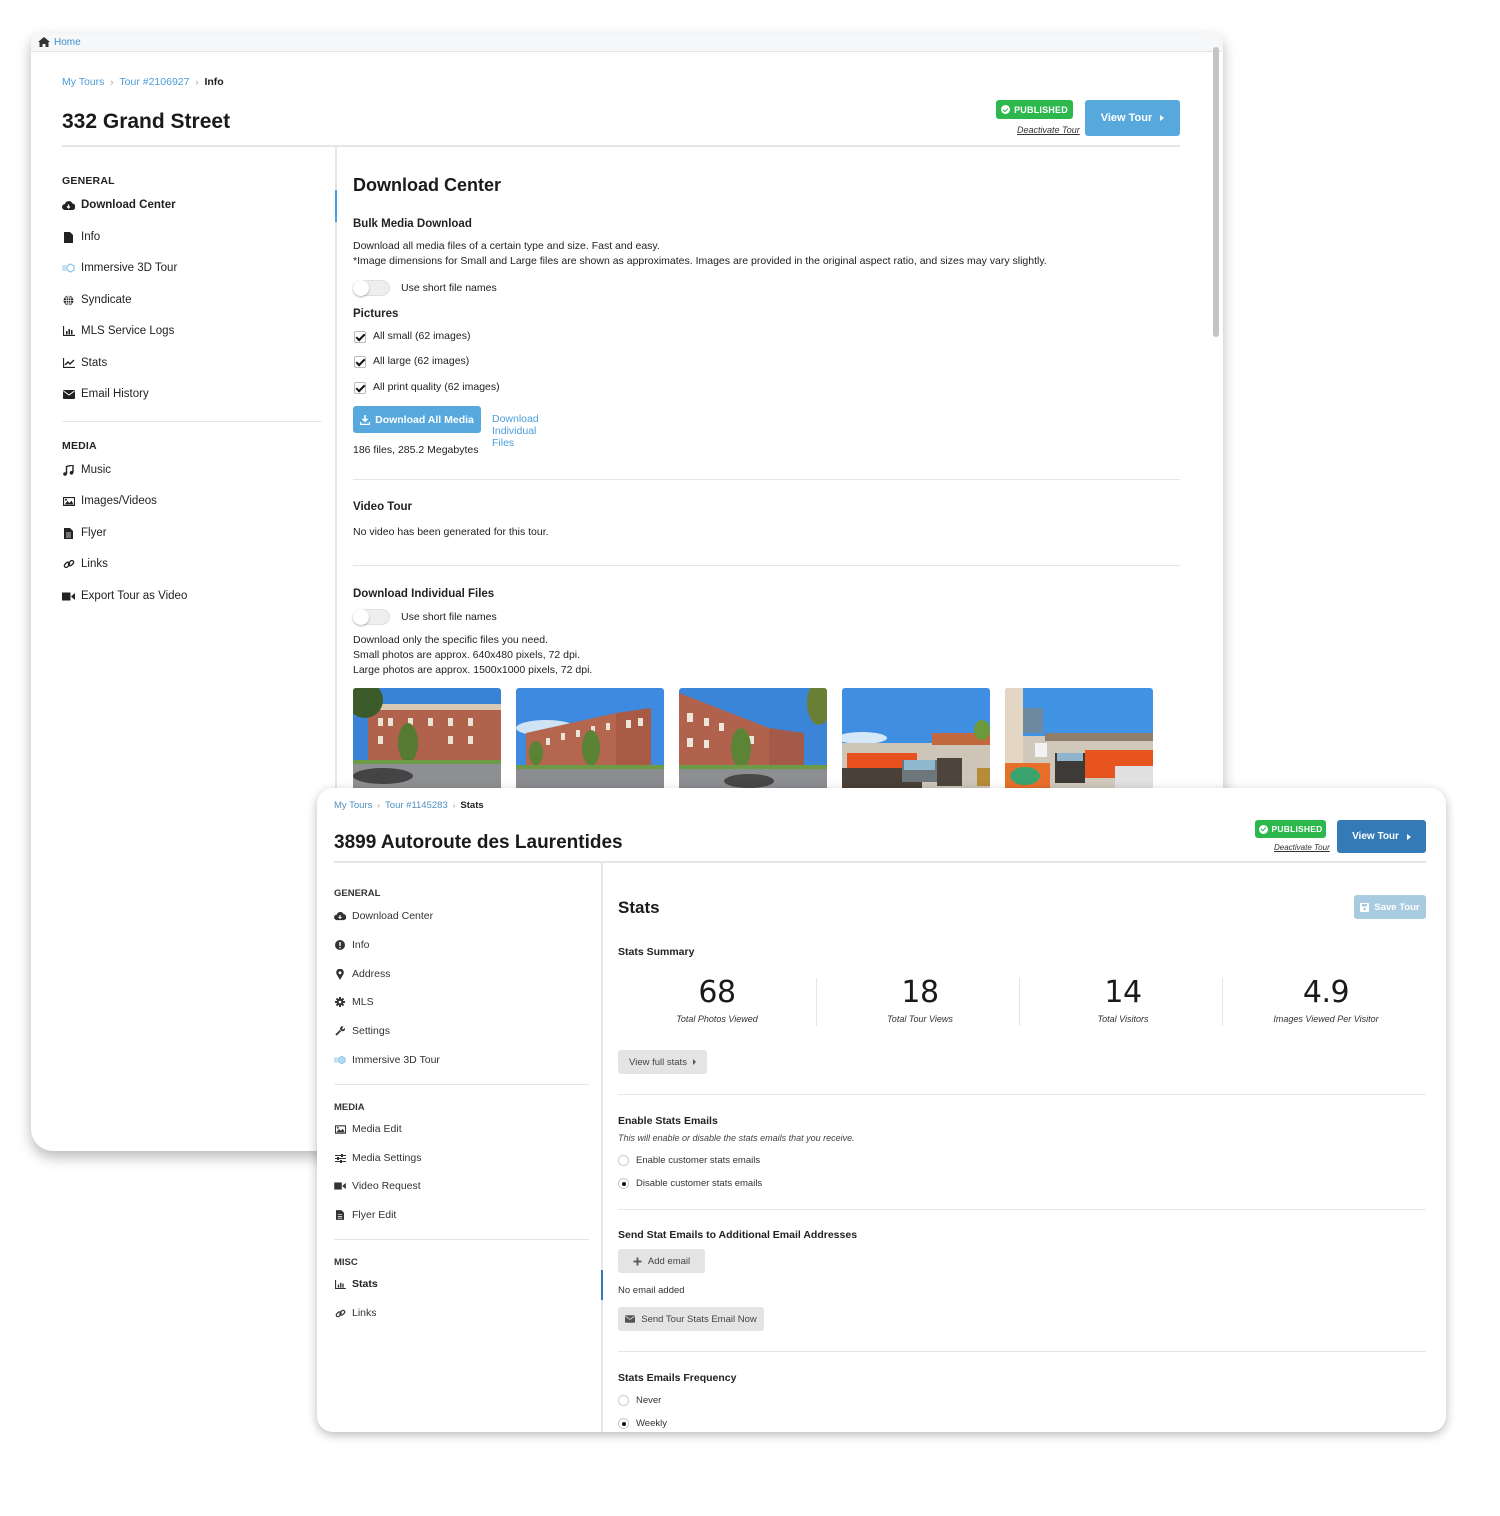 The width and height of the screenshot is (1500, 1516). Describe the element at coordinates (44, 42) in the screenshot. I see `home-icon` at that location.